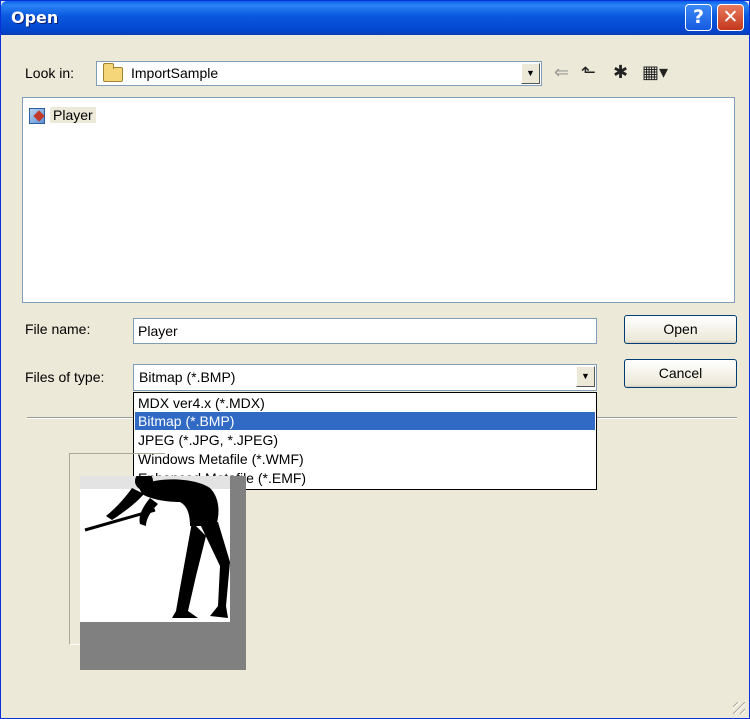  What do you see at coordinates (73, 115) in the screenshot?
I see `file-name: Player` at bounding box center [73, 115].